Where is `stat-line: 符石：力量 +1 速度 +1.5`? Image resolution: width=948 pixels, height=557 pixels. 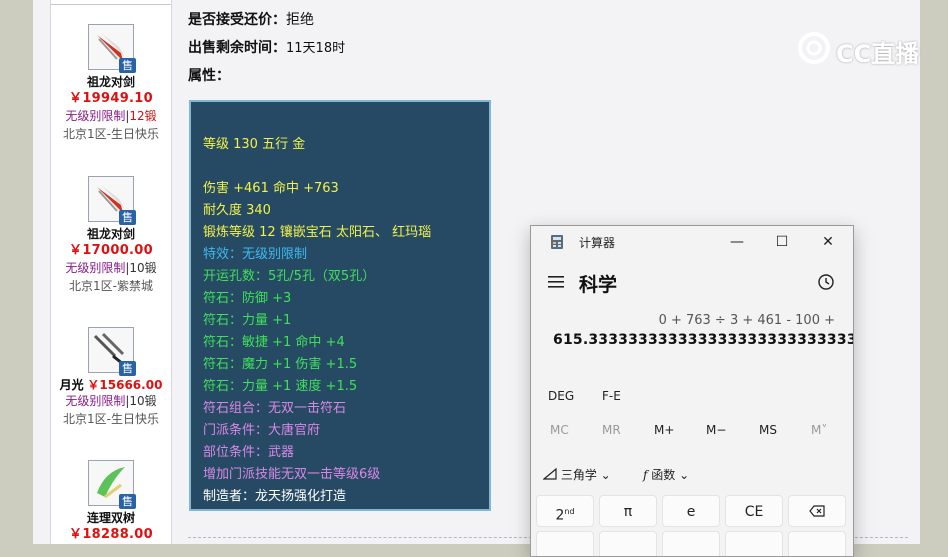
stat-line: 符石：力量 +1 速度 +1.5 is located at coordinates (280, 386).